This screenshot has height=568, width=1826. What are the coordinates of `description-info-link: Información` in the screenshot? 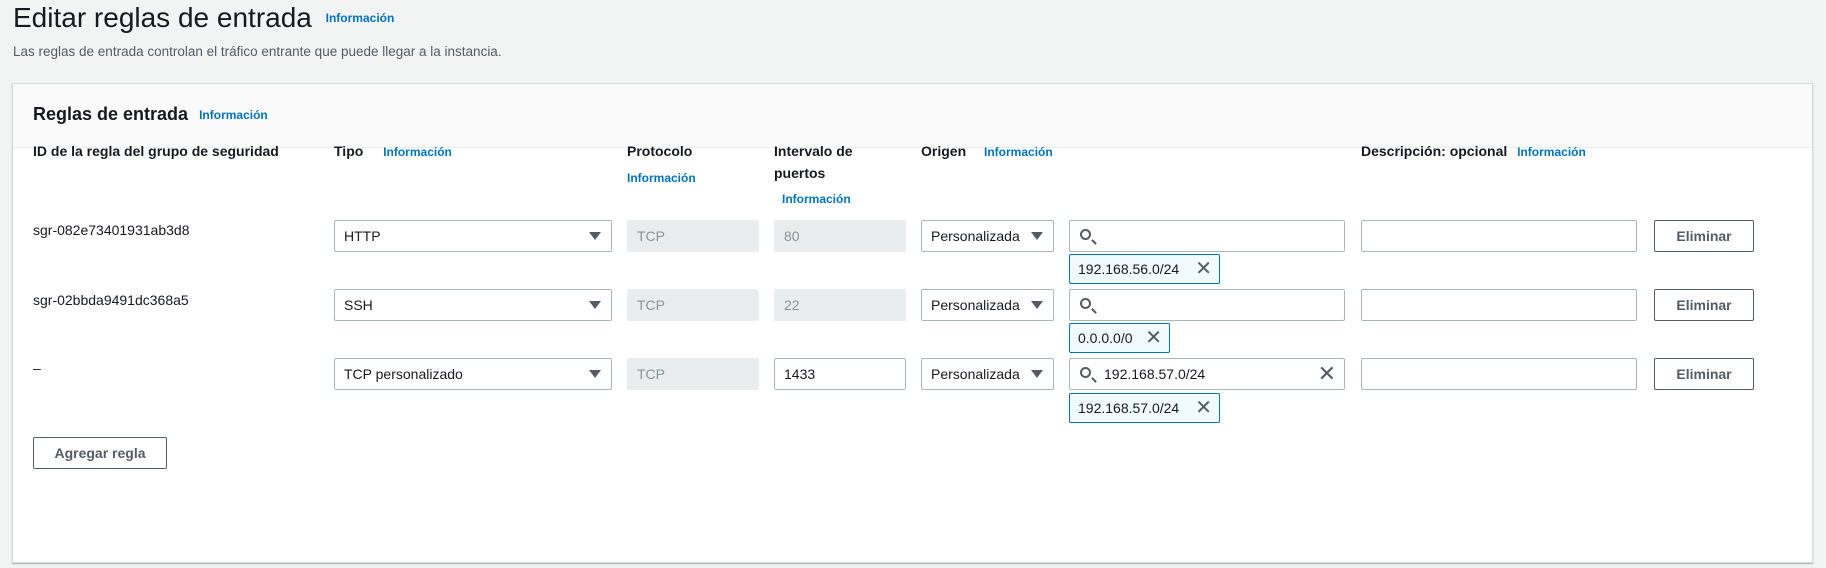 It's located at (1551, 152).